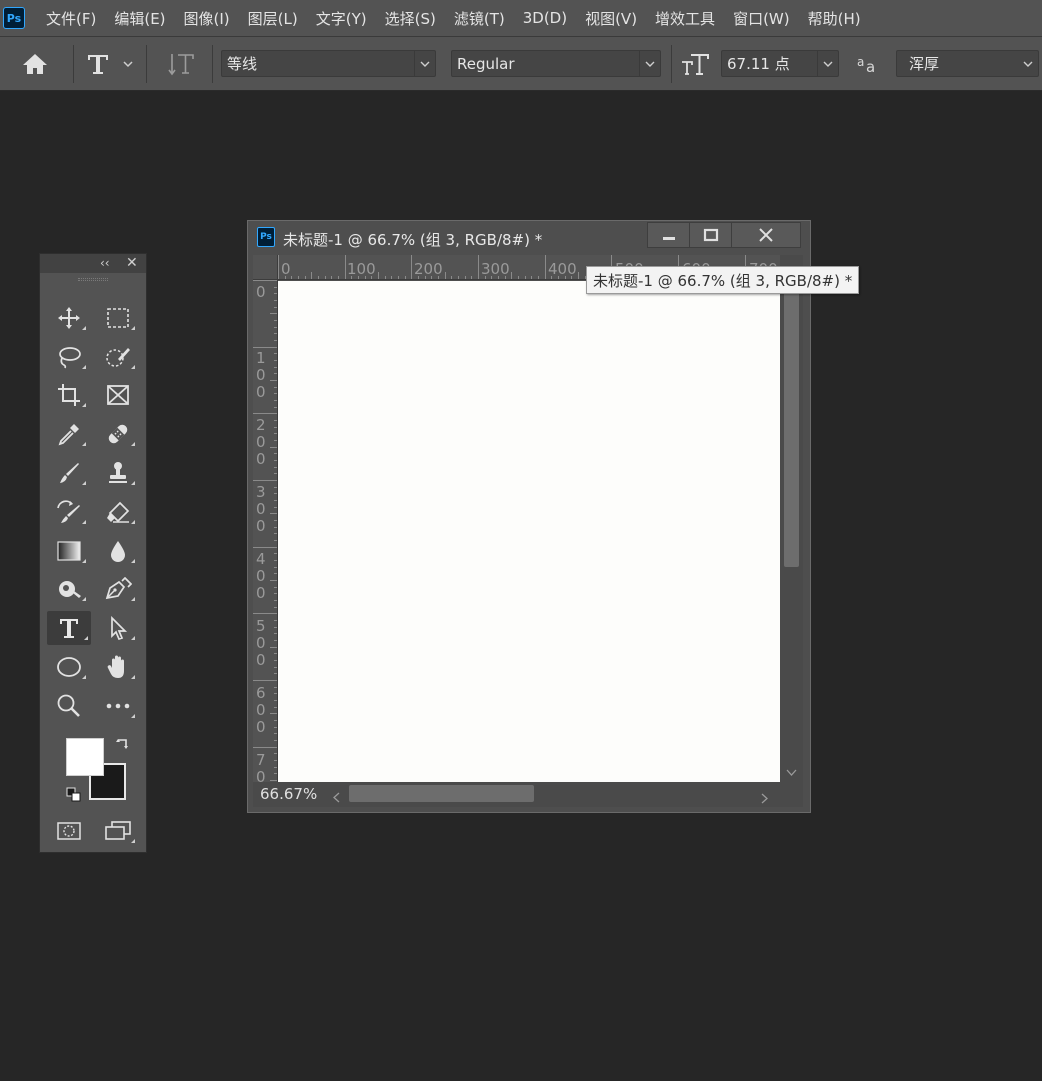 This screenshot has height=1081, width=1042. Describe the element at coordinates (764, 798) in the screenshot. I see `chevron-right-icon` at that location.